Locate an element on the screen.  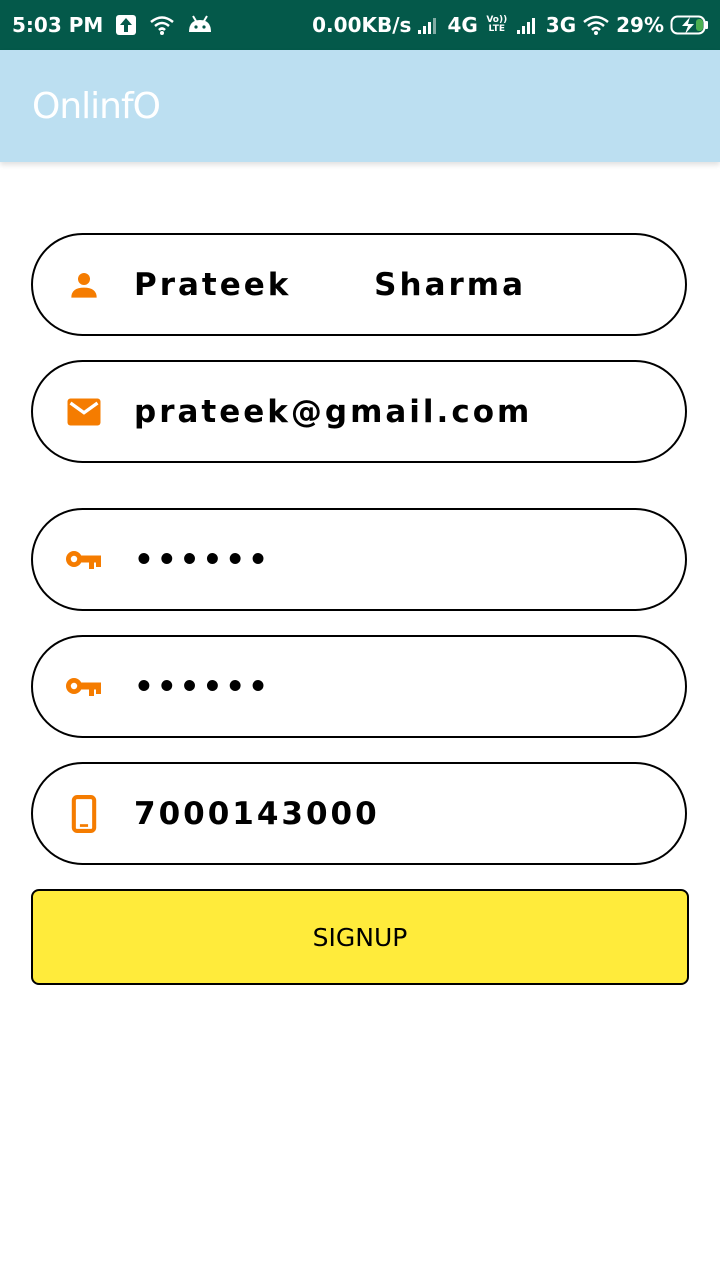
phone-input-value: 7000143000 is located at coordinates (257, 813).